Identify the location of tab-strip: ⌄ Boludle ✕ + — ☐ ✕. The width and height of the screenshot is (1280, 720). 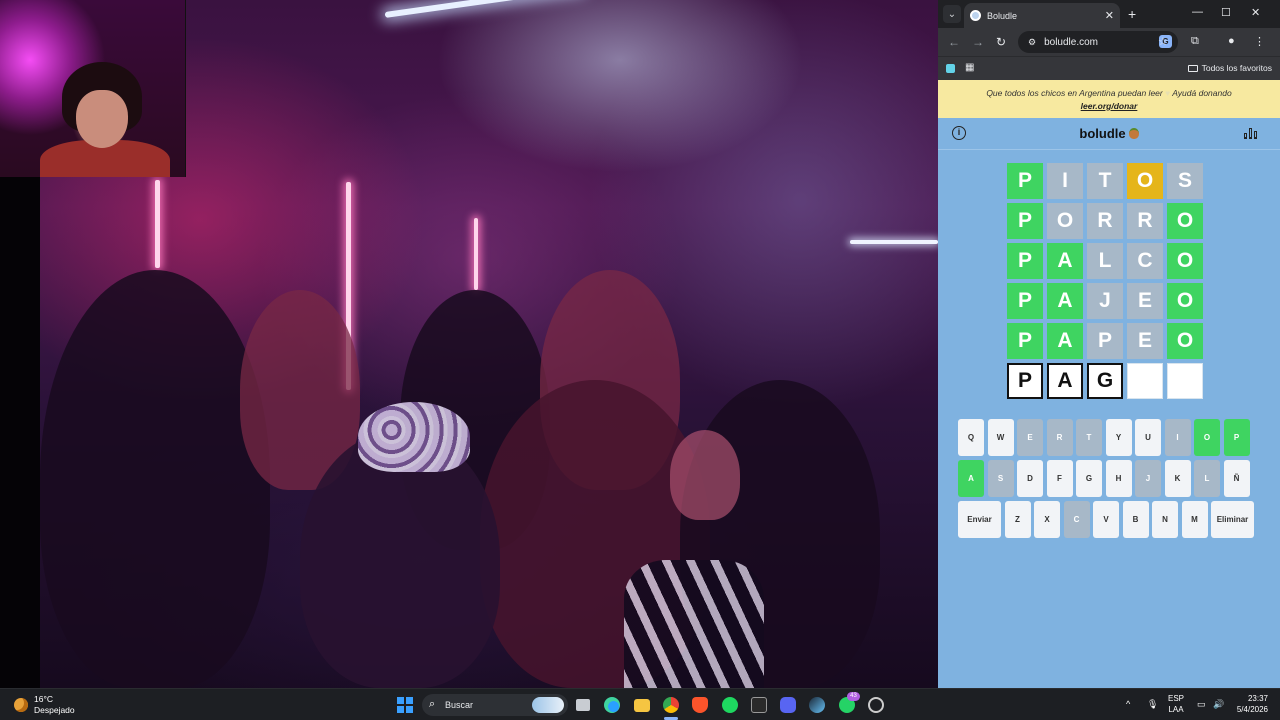
(1109, 14).